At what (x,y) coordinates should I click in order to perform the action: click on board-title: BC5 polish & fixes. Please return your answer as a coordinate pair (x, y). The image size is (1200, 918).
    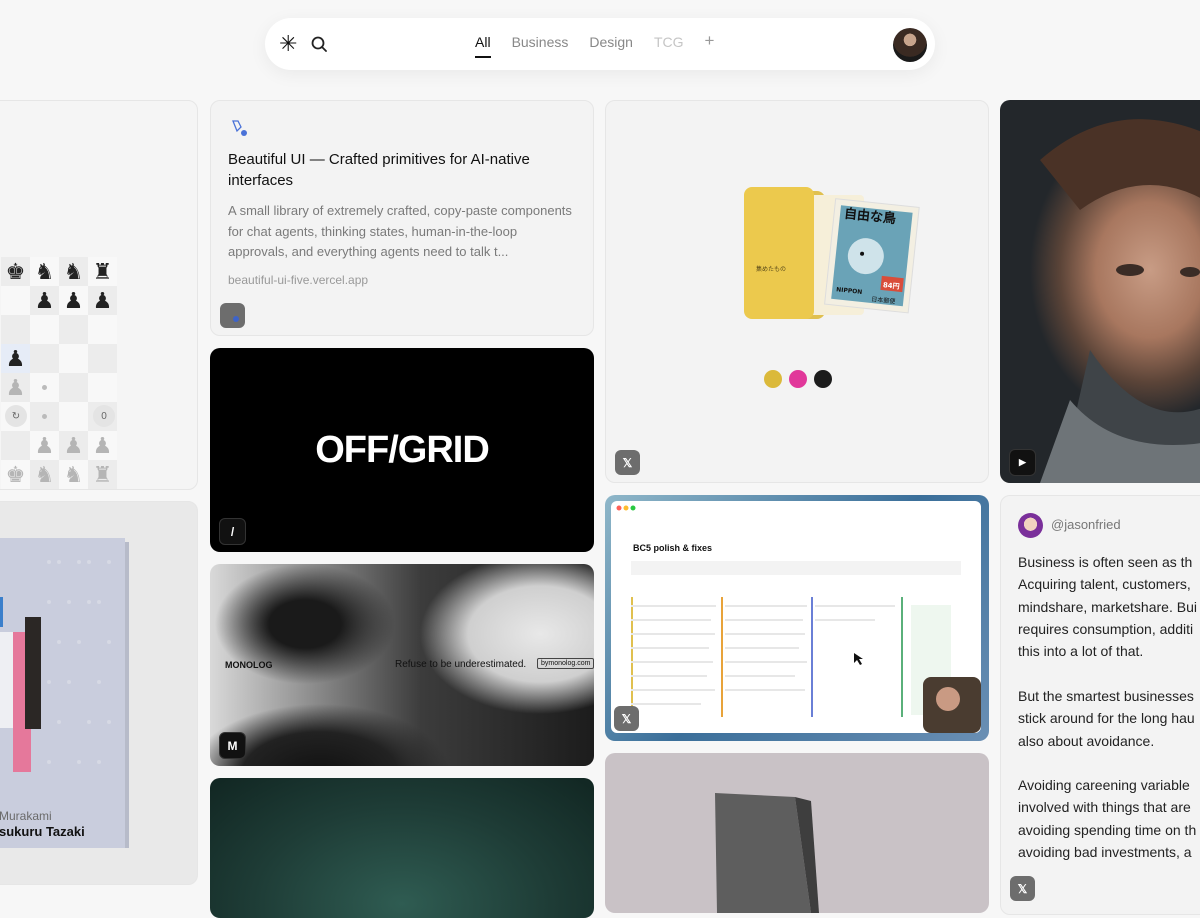
    Looking at the image, I should click on (673, 548).